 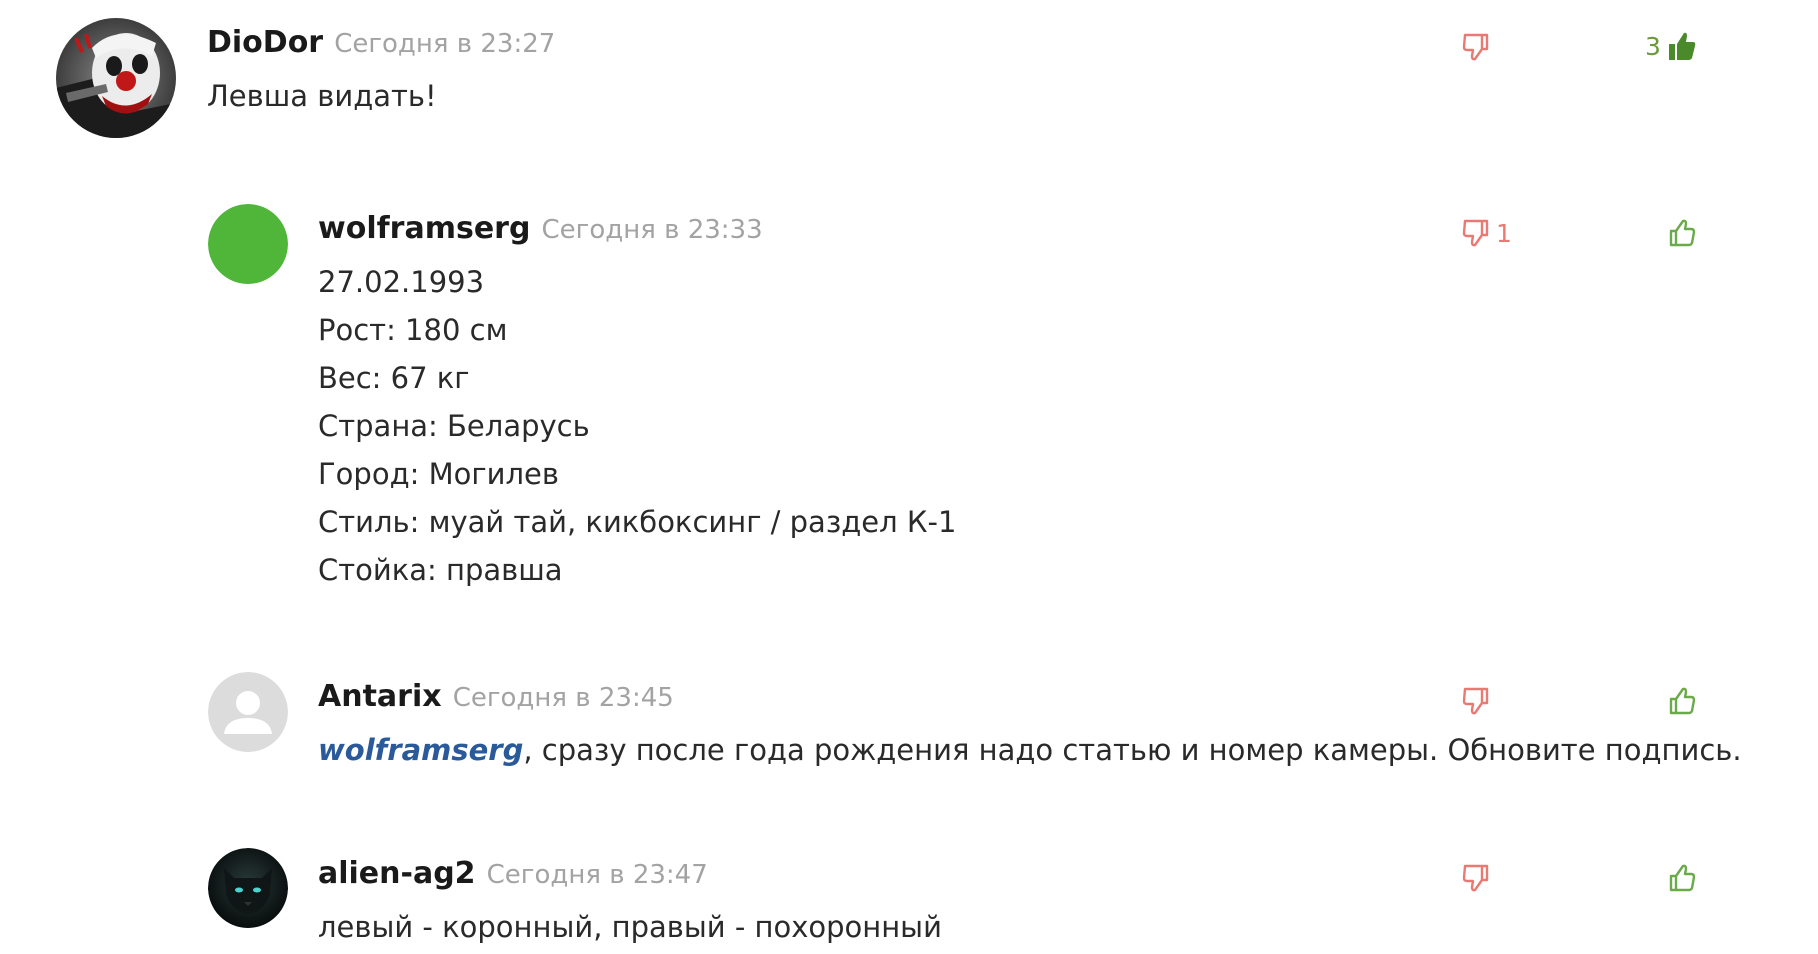 I want to click on black-panther-avatar-icon, so click(x=248, y=888).